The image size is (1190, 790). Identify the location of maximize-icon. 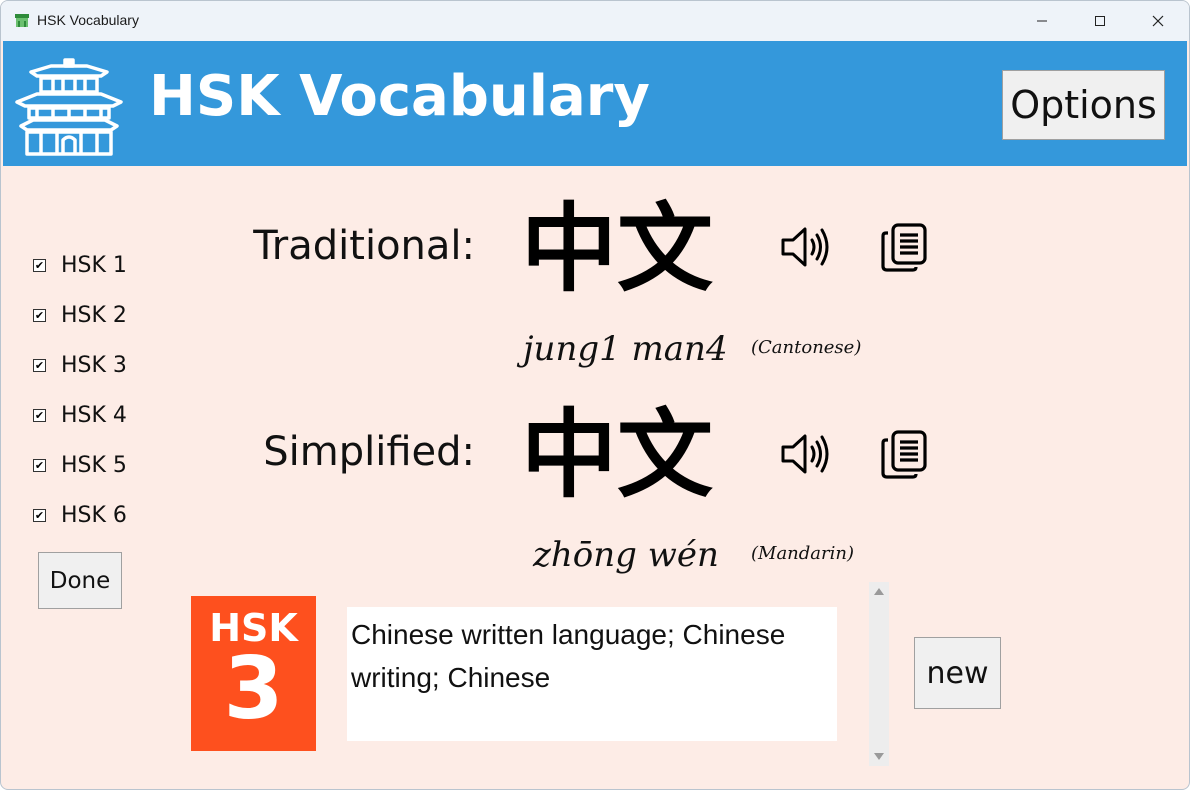
(1100, 21).